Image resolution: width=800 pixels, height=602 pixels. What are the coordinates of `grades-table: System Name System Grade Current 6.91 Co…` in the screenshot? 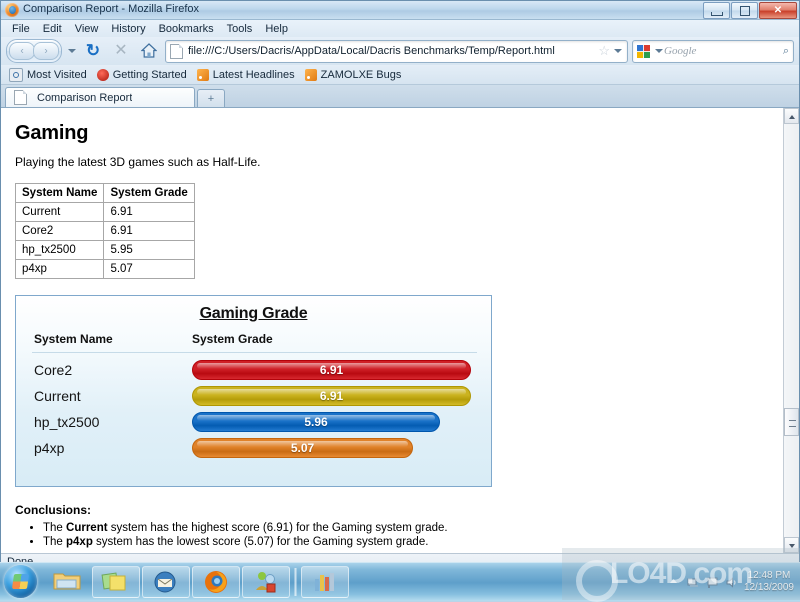 It's located at (104, 231).